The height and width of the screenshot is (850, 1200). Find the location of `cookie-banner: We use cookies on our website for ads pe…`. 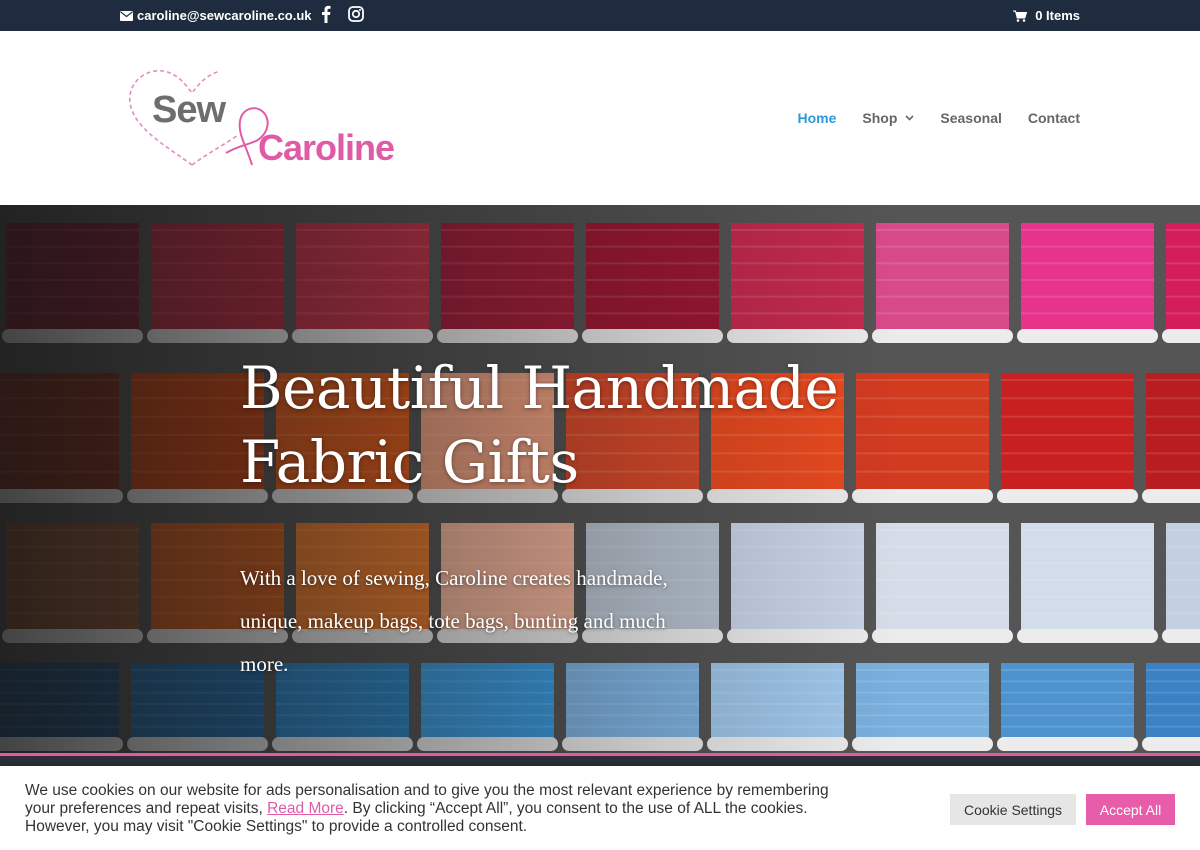

cookie-banner: We use cookies on our website for ads pe… is located at coordinates (600, 808).